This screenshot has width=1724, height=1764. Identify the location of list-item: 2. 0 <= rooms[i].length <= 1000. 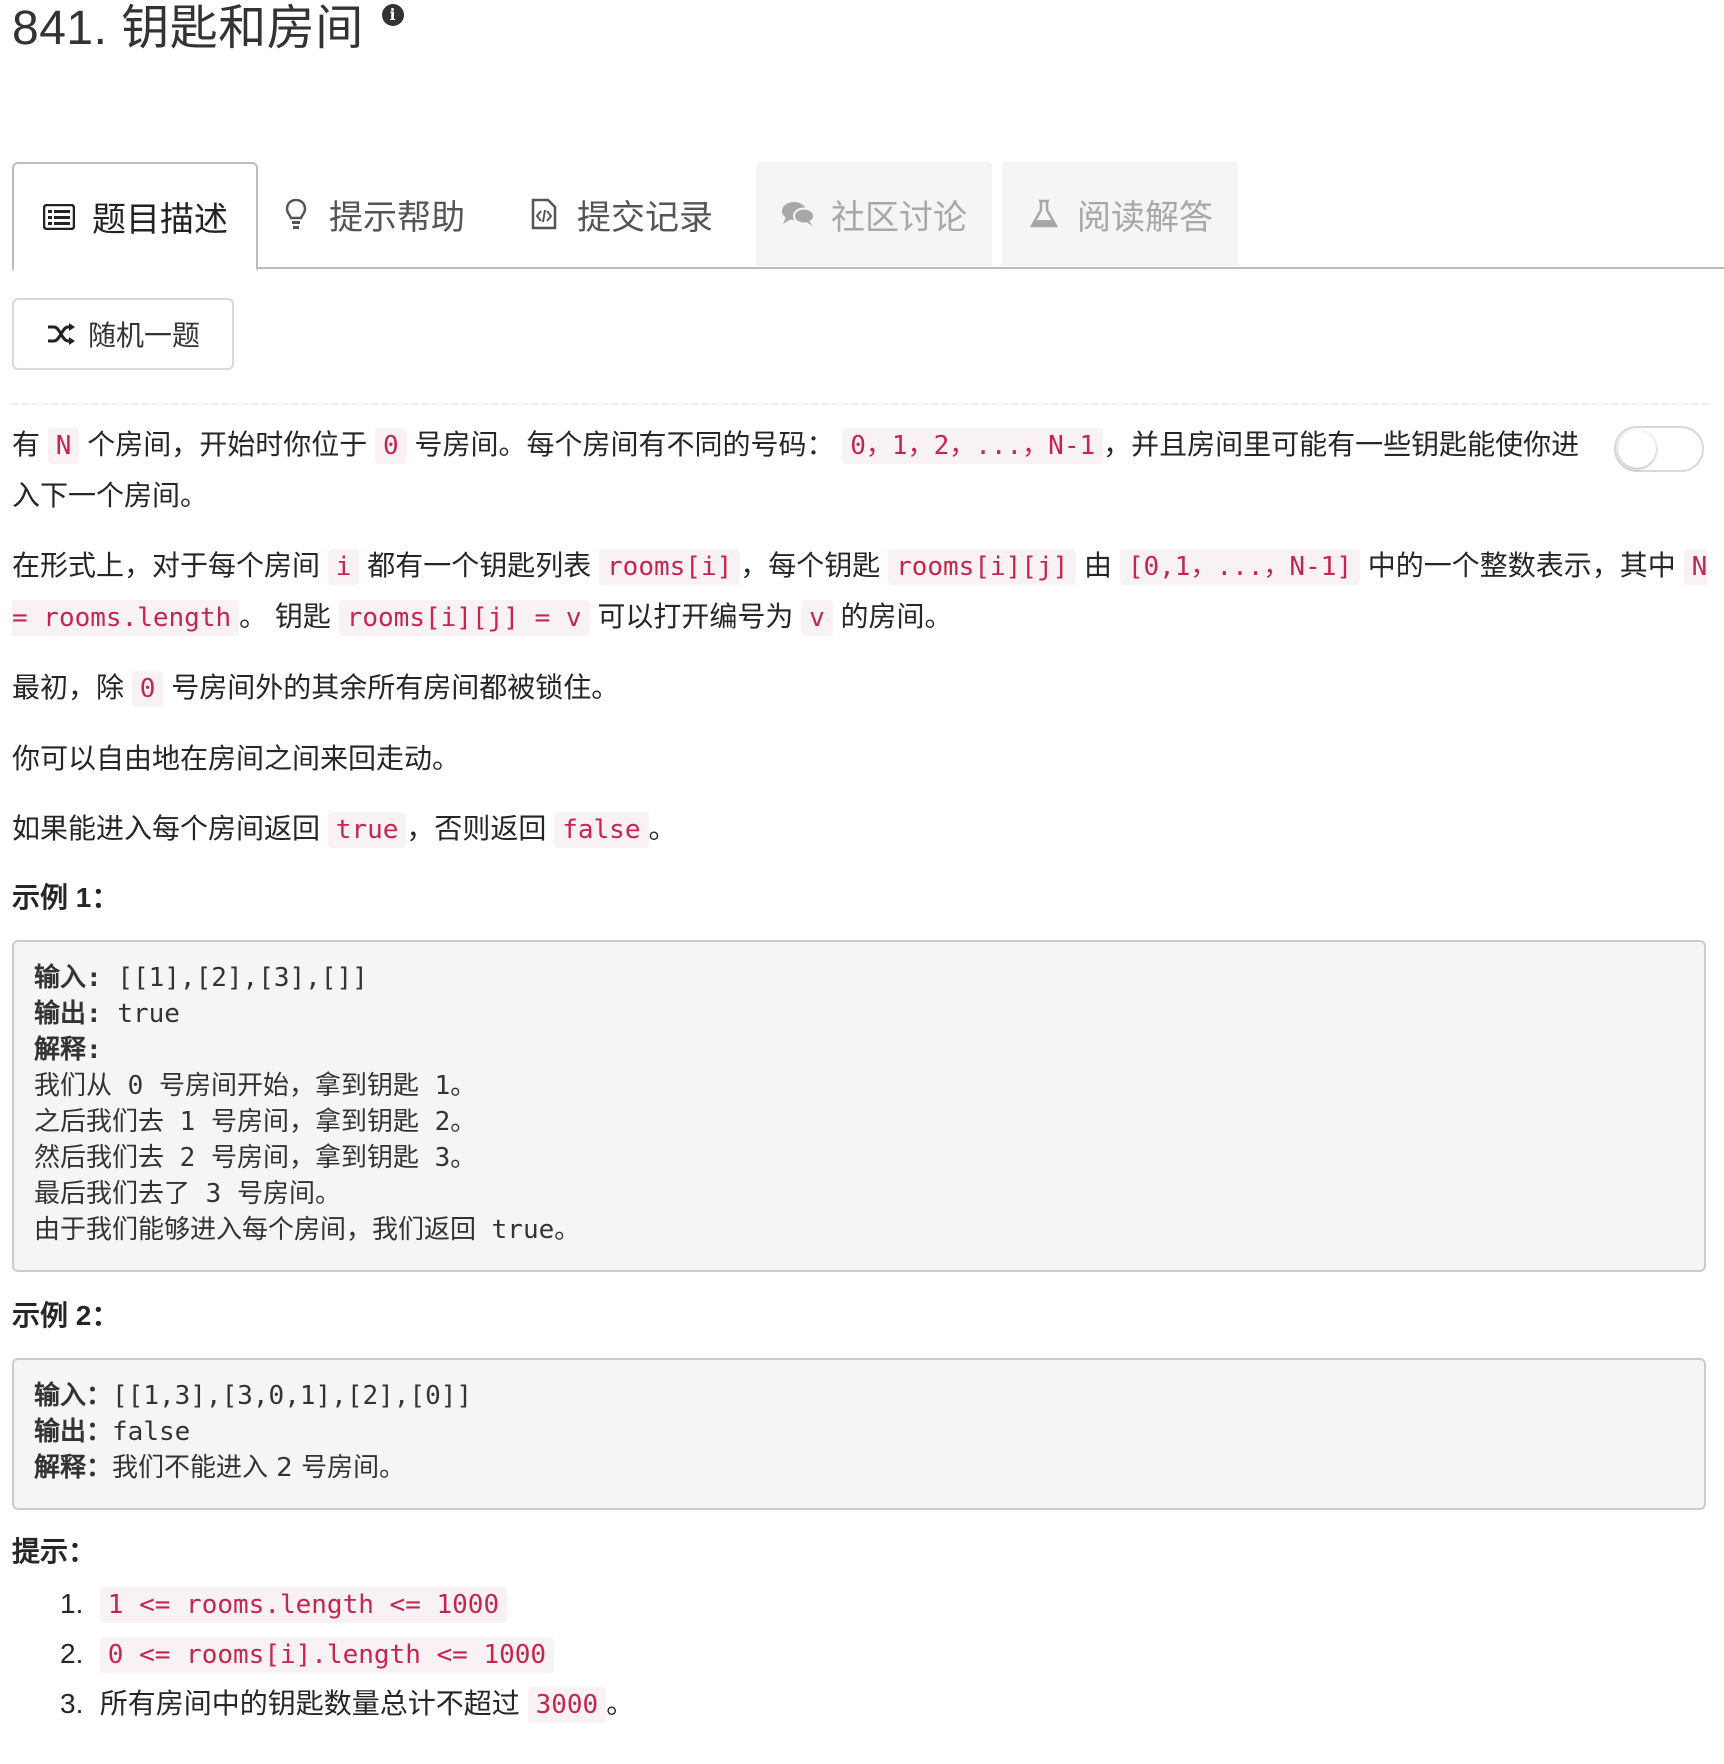
(307, 1654).